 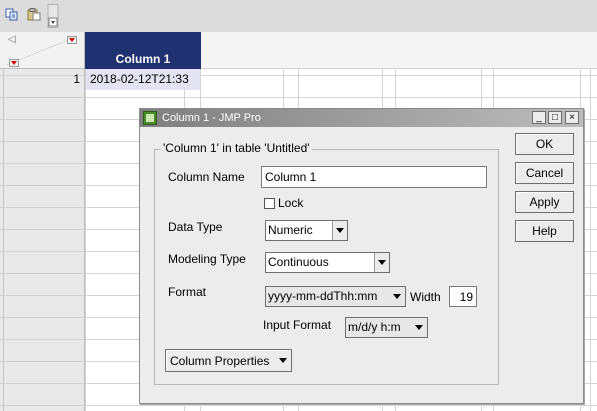 I want to click on paste-icon, so click(x=34, y=14).